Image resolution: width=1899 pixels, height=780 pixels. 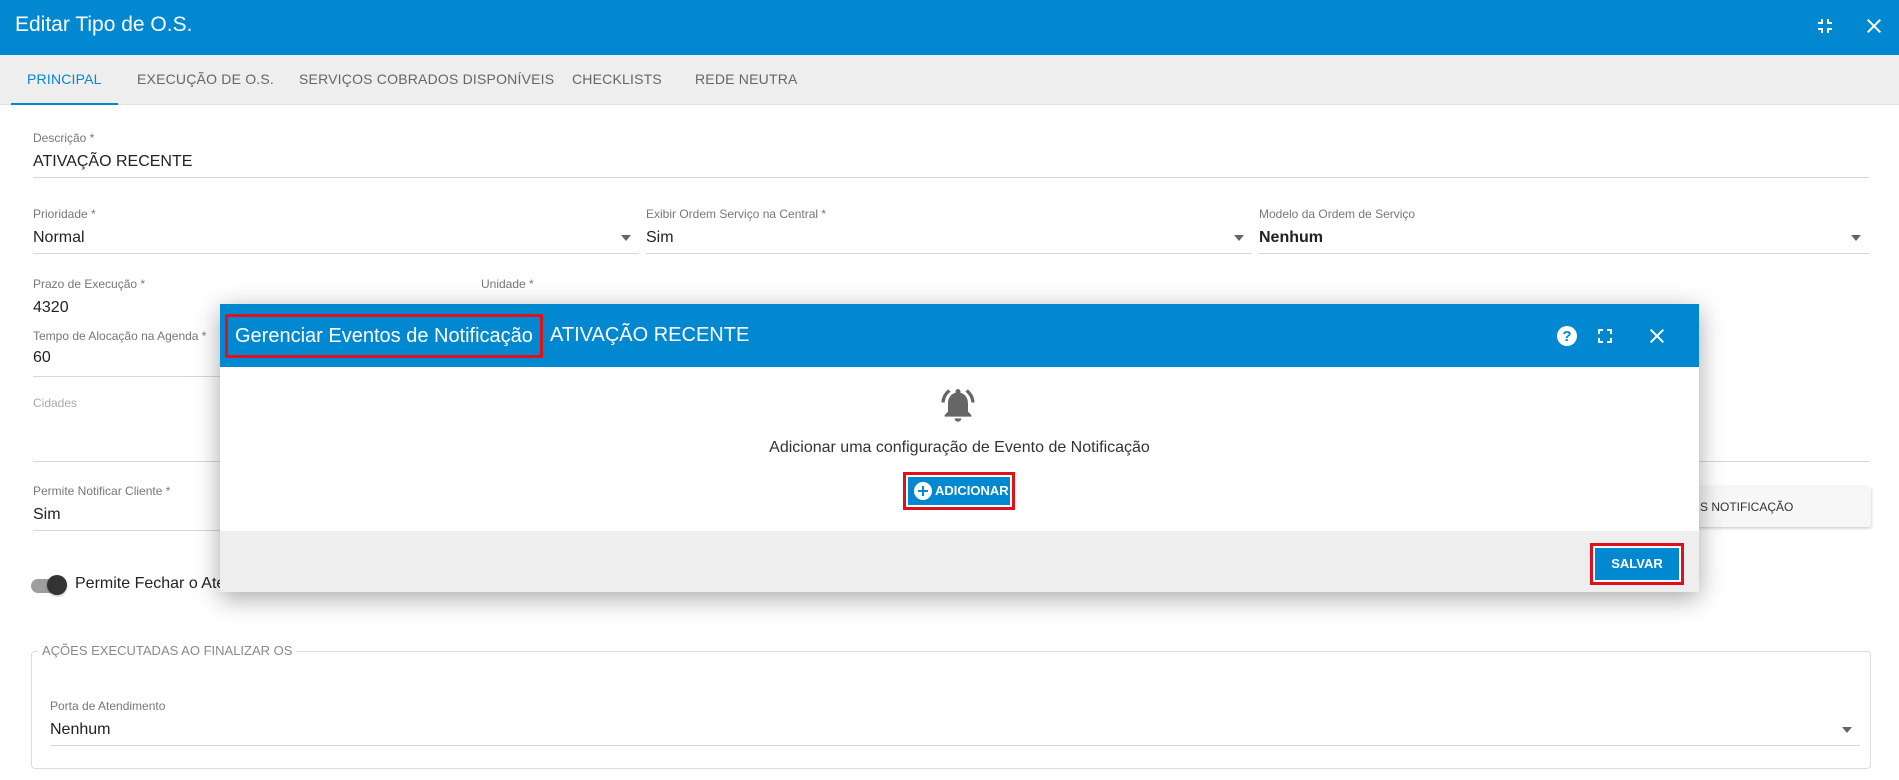 I want to click on save-highlight: SALVAR, so click(x=1637, y=564).